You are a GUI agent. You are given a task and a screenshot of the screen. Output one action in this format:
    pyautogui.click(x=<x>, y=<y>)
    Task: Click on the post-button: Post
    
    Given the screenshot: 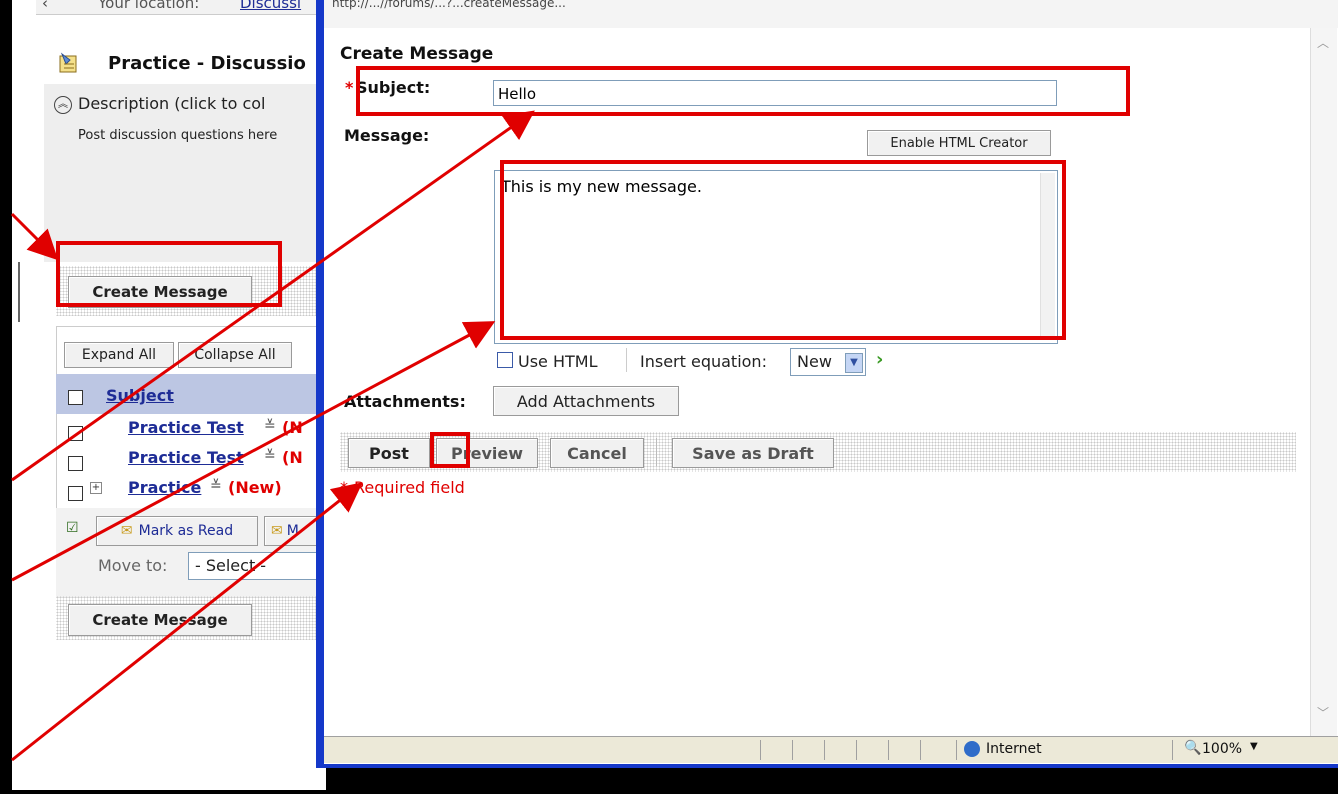 What is the action you would take?
    pyautogui.click(x=389, y=453)
    